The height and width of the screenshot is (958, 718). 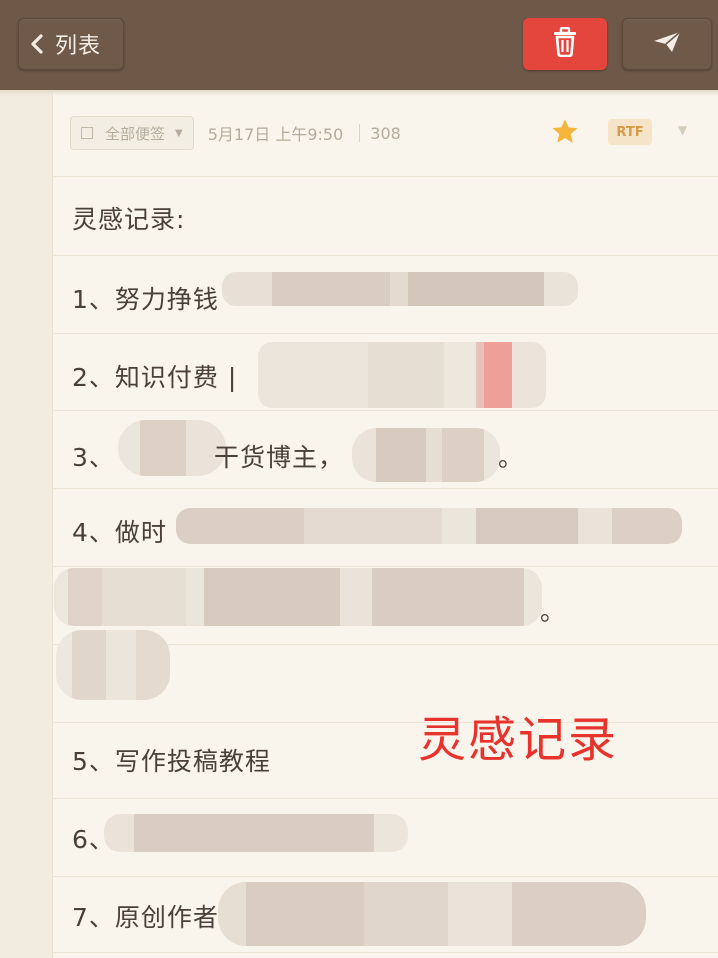 What do you see at coordinates (171, 761) in the screenshot?
I see `list-item: 5、写作投稿教程` at bounding box center [171, 761].